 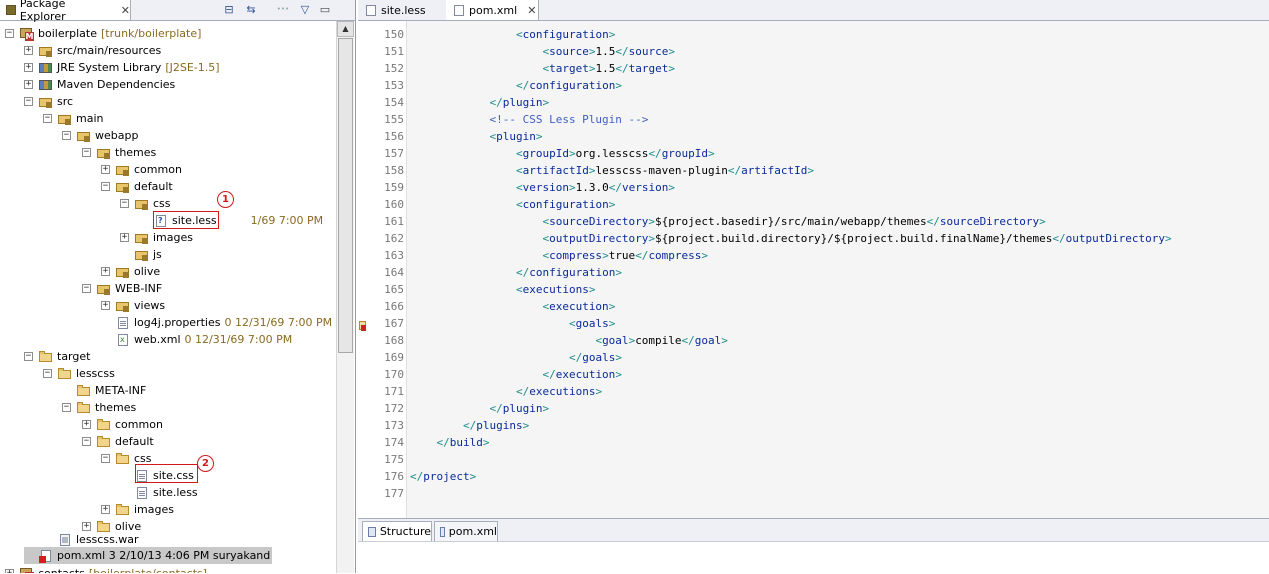 I want to click on tree-item: − WEB-INF, so click(x=122, y=288).